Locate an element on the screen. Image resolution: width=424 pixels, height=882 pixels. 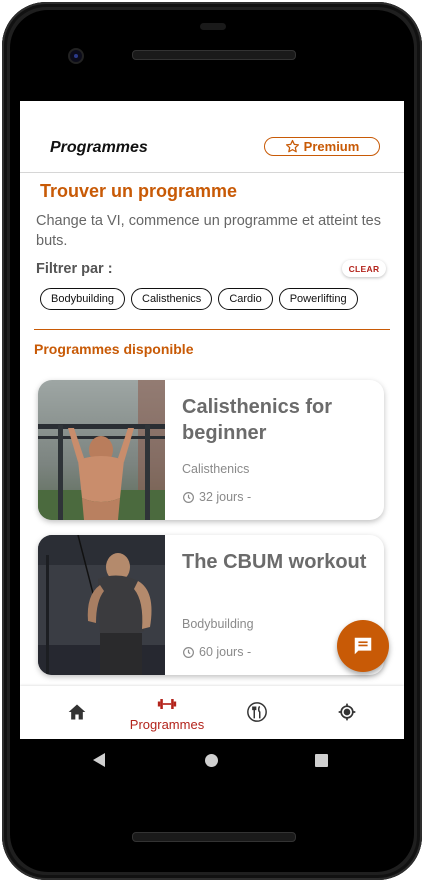
program-duration: 32 jours - is located at coordinates (216, 497).